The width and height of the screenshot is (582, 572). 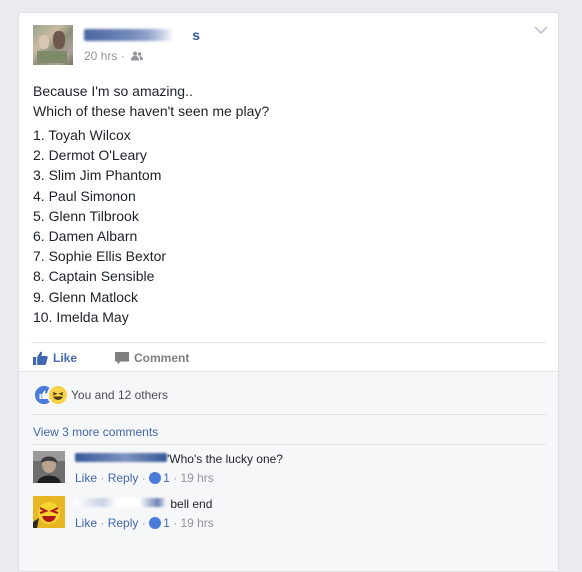 I want to click on post-text-line-1: Because I'm so amazing.., so click(x=113, y=91).